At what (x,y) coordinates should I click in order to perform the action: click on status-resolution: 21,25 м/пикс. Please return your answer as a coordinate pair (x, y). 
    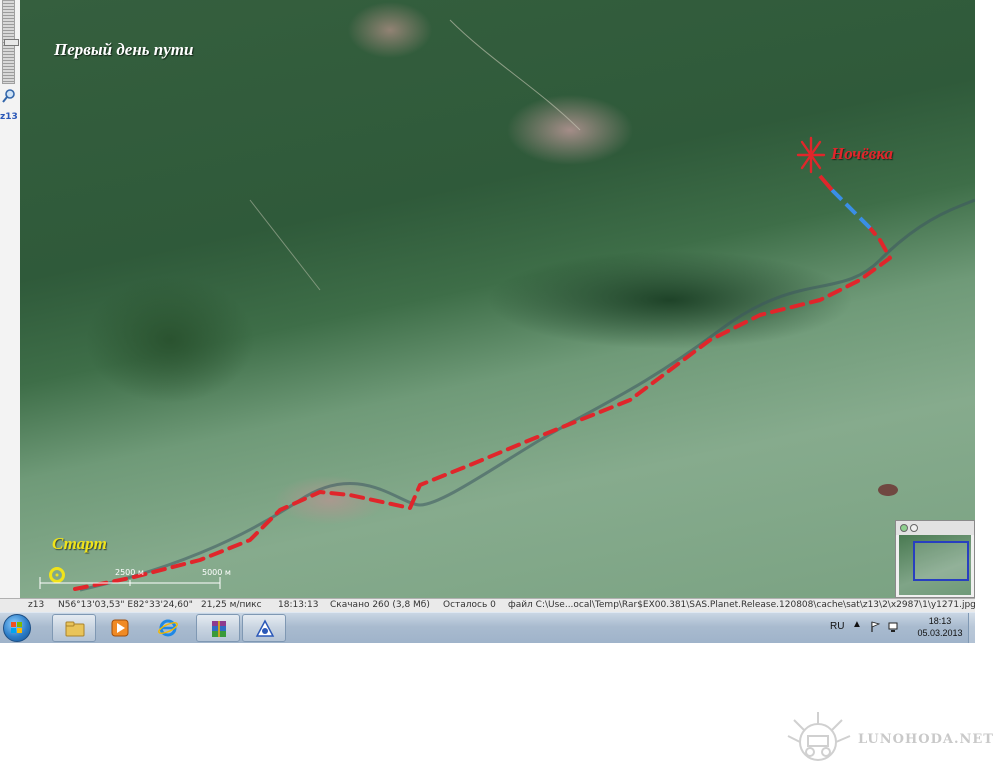
    Looking at the image, I should click on (231, 605).